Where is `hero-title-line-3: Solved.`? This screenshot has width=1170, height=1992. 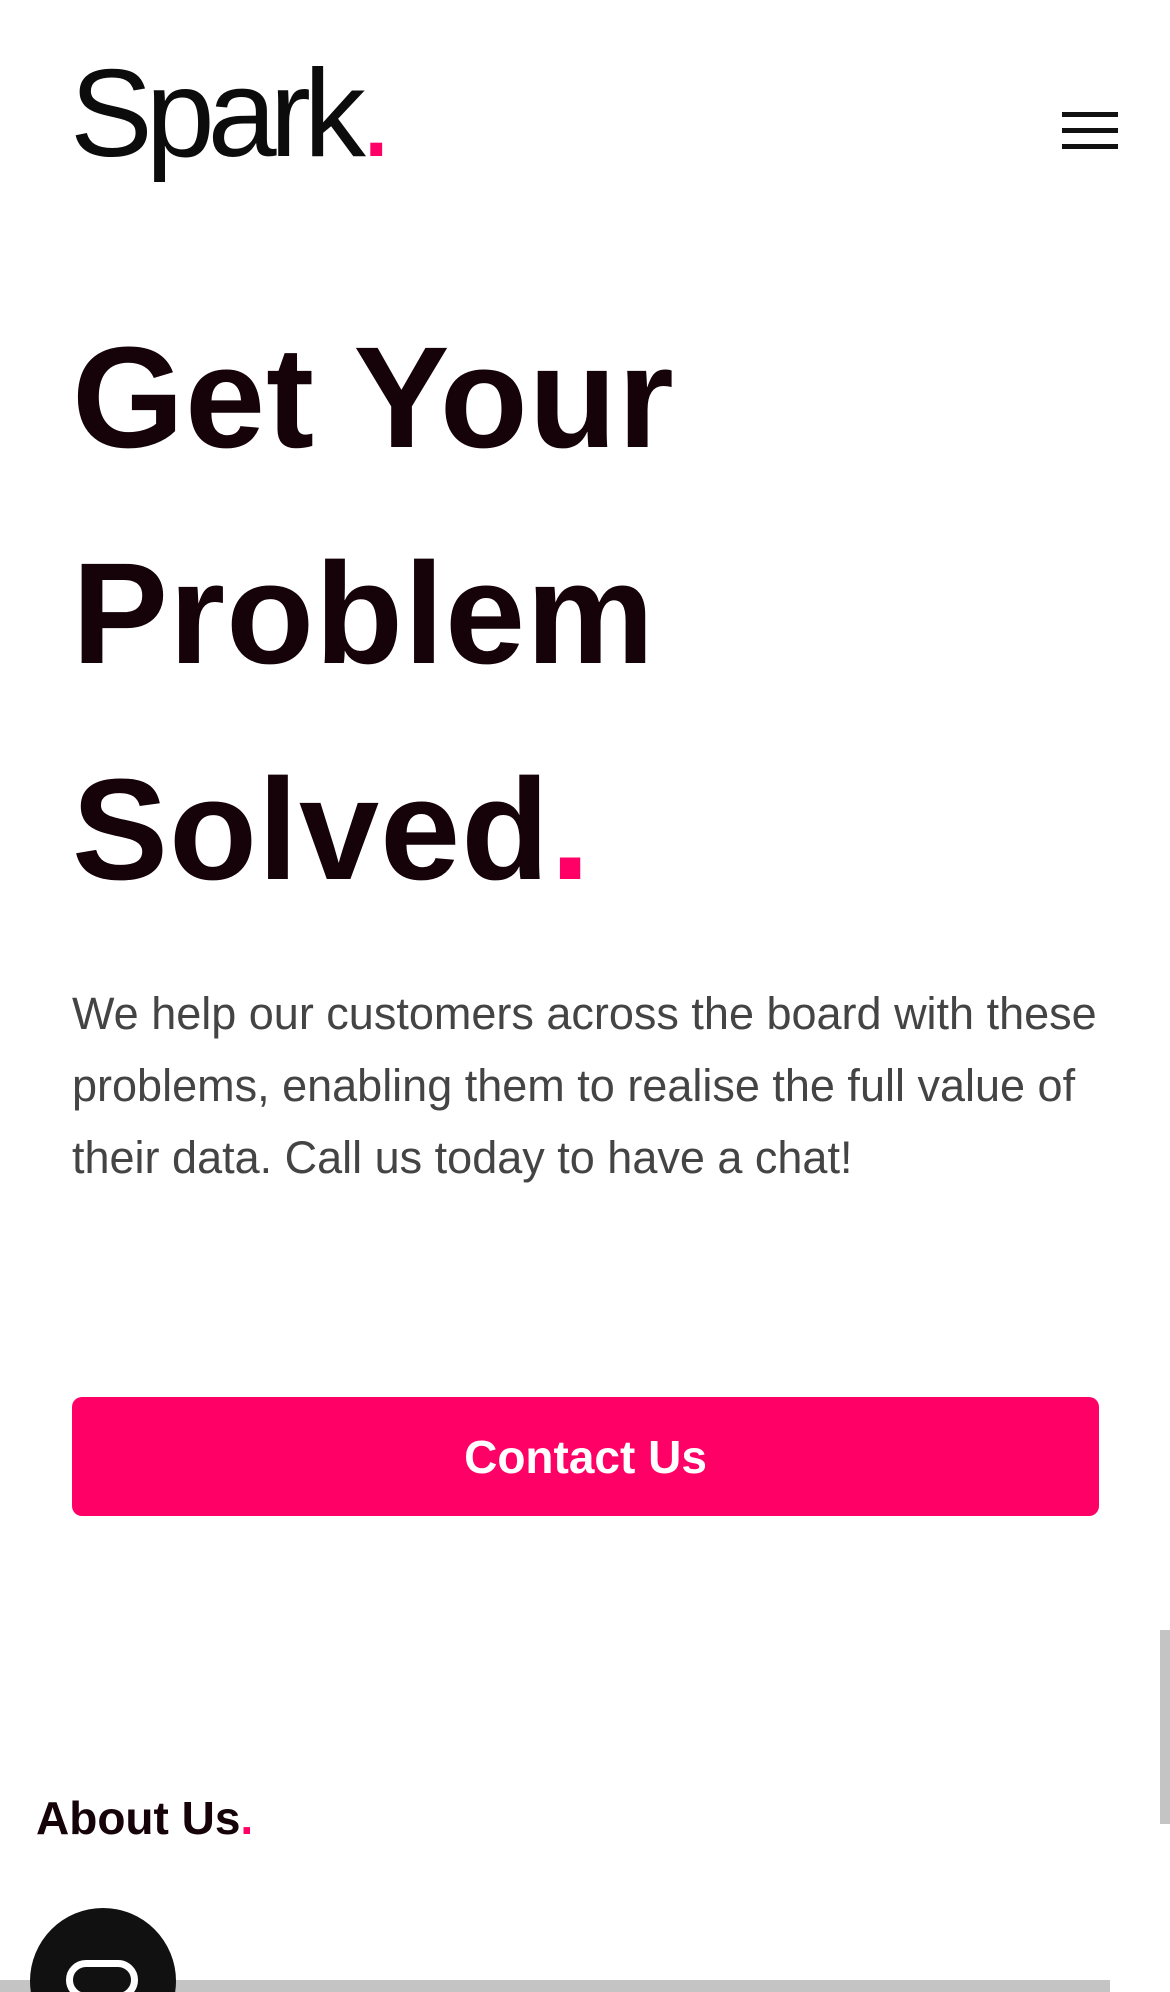 hero-title-line-3: Solved. is located at coordinates (373, 830).